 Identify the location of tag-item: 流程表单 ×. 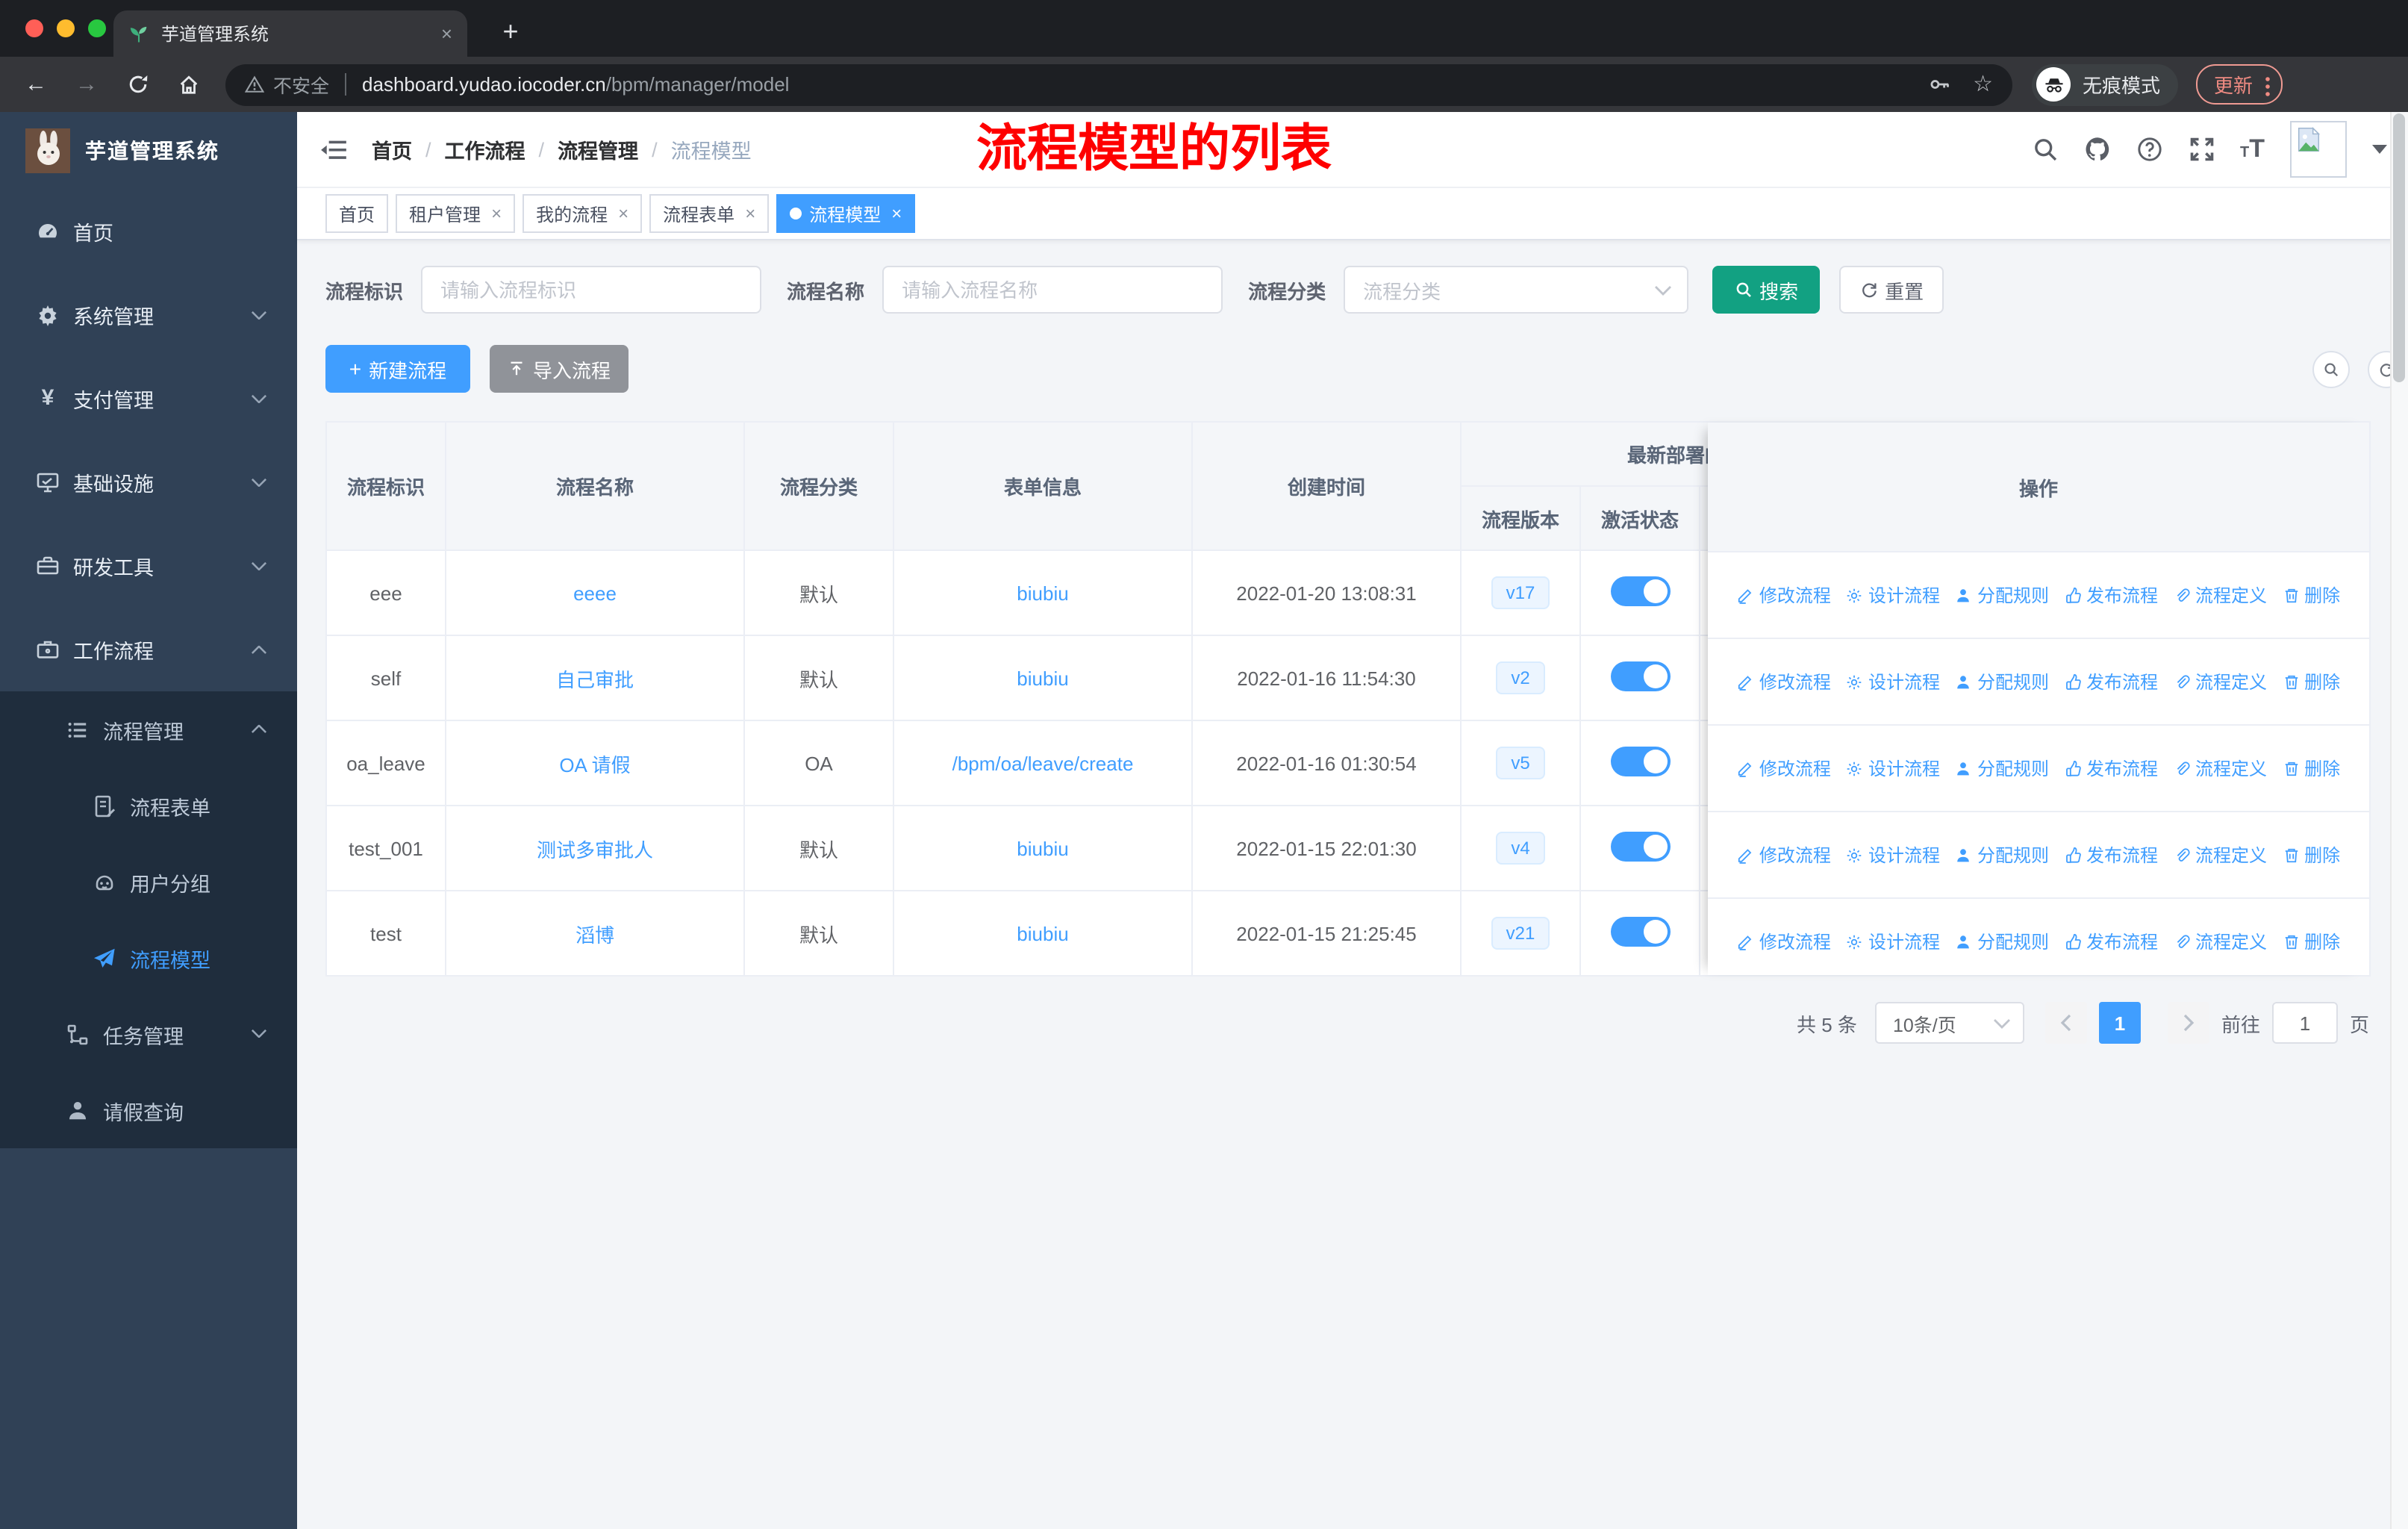
(709, 213).